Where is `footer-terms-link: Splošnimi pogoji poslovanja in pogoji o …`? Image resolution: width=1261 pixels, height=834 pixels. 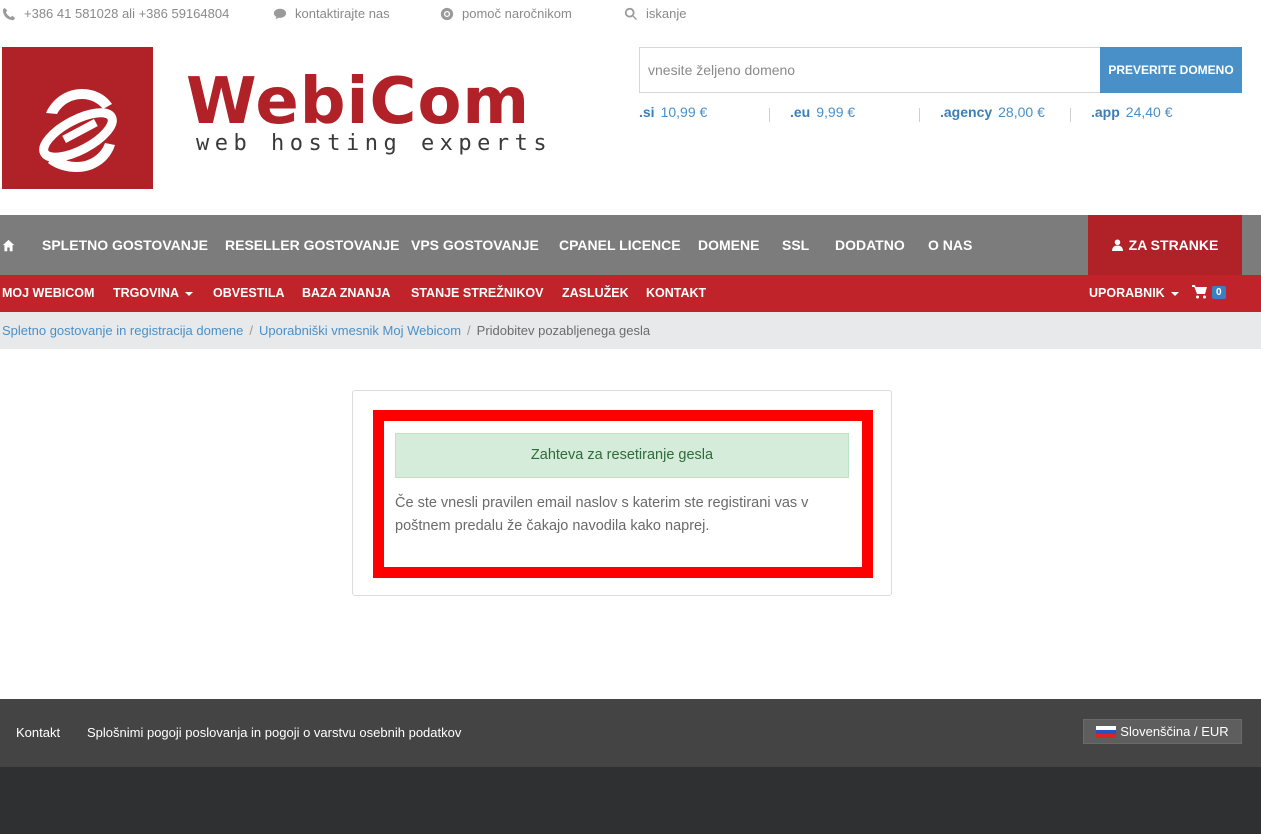
footer-terms-link: Splošnimi pogoji poslovanja in pogoji o … is located at coordinates (274, 733).